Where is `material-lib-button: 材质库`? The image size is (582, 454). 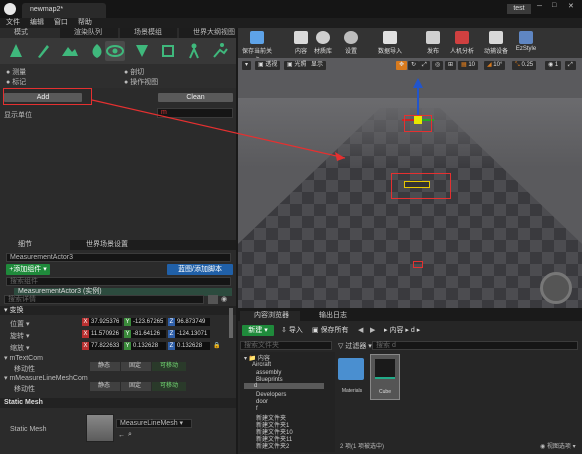
material-lib-button: 材质库 is located at coordinates (323, 43).